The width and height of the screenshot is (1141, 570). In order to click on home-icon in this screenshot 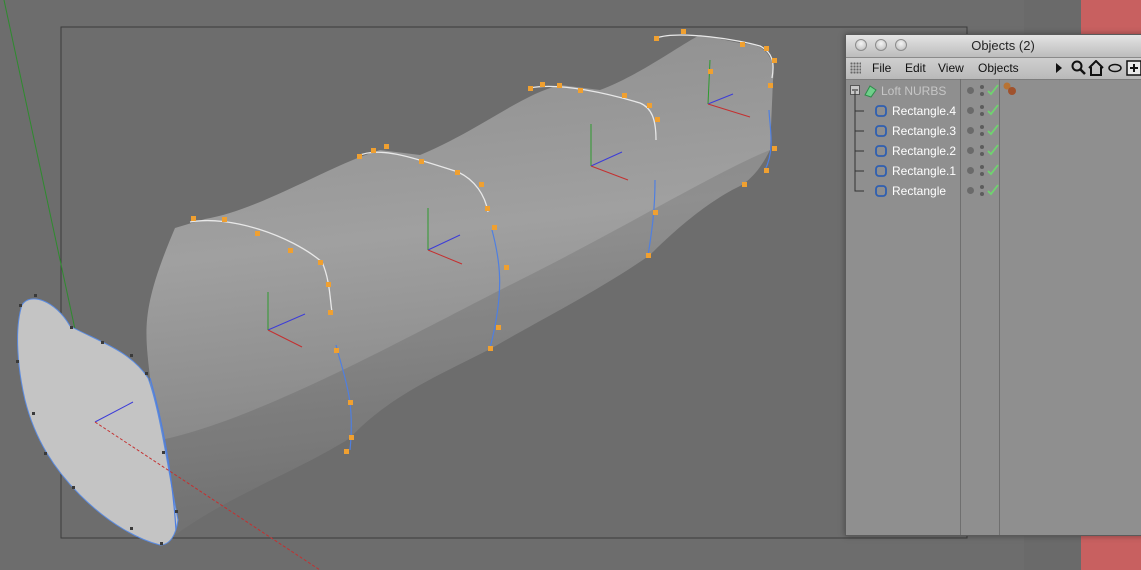, I will do `click(1096, 68)`.